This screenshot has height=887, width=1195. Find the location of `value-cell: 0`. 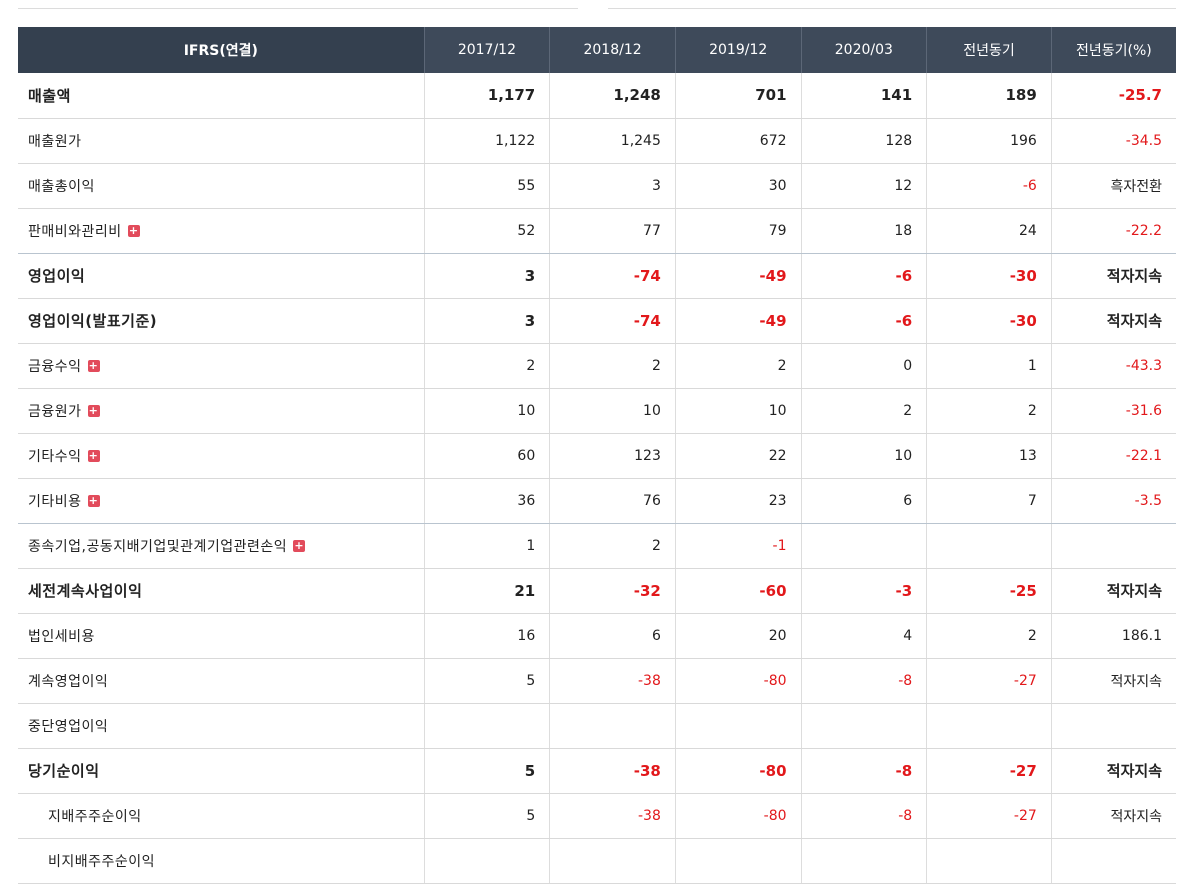

value-cell: 0 is located at coordinates (863, 366).